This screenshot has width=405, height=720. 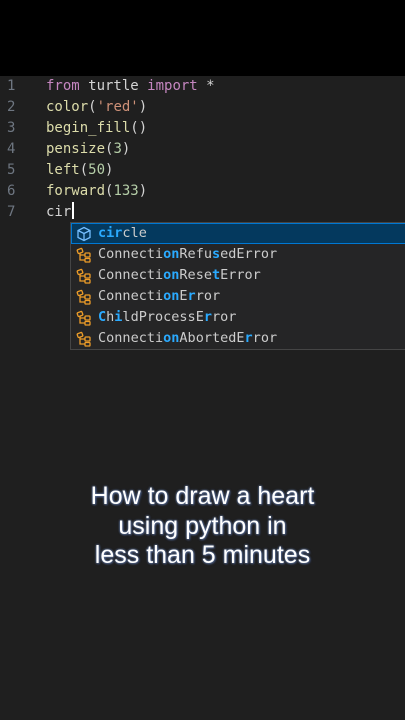 I want to click on code-token: cir, so click(x=59, y=212).